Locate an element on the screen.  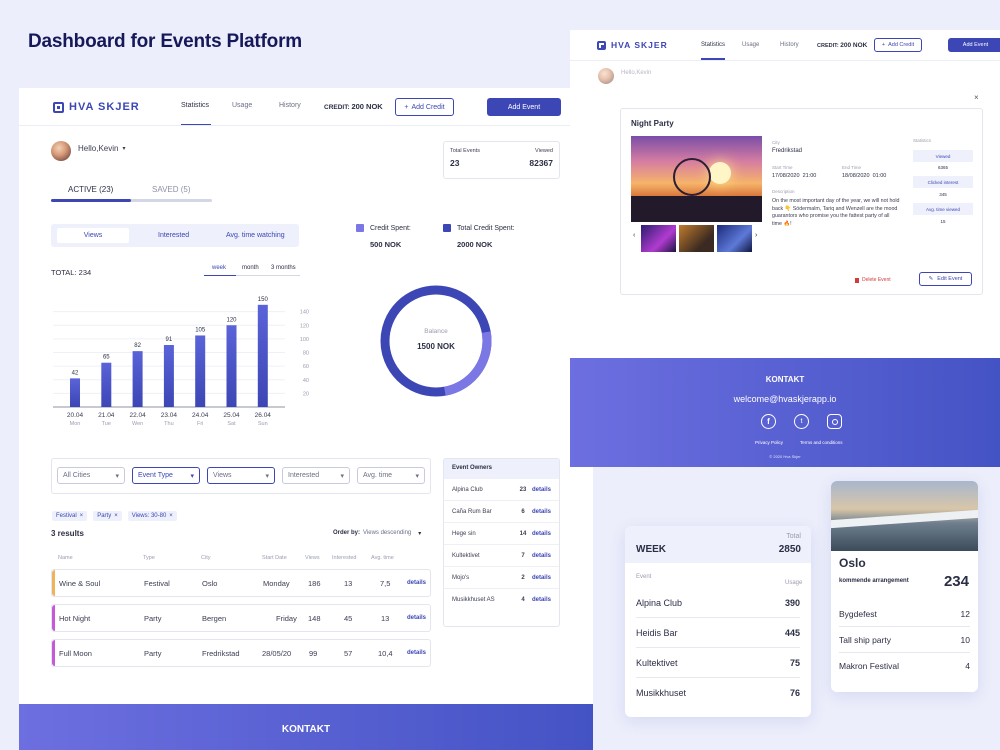
bar is located at coordinates (231, 366).